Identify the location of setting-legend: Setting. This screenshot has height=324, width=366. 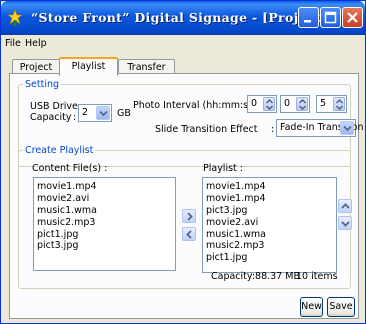
(42, 84).